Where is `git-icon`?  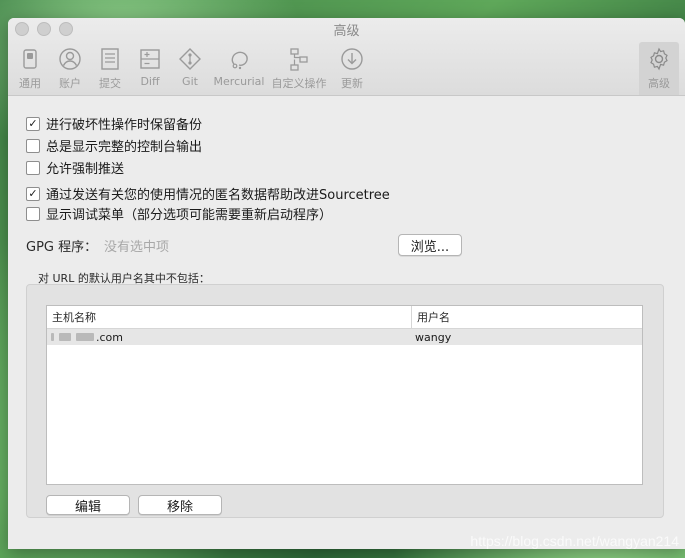
git-icon is located at coordinates (190, 59).